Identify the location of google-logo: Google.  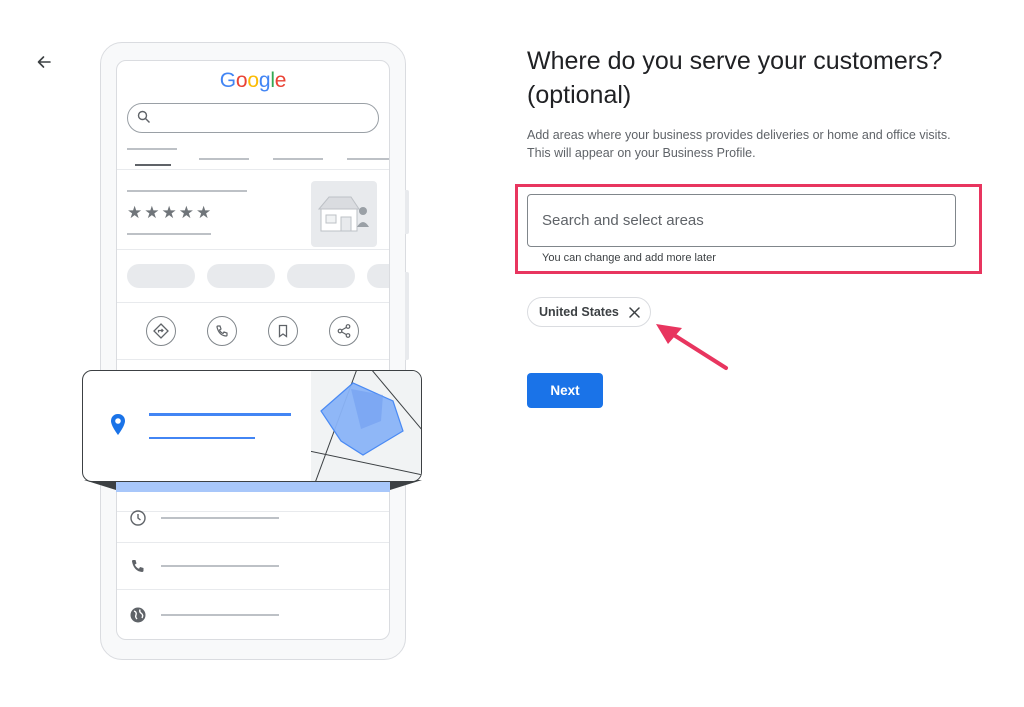
(253, 80).